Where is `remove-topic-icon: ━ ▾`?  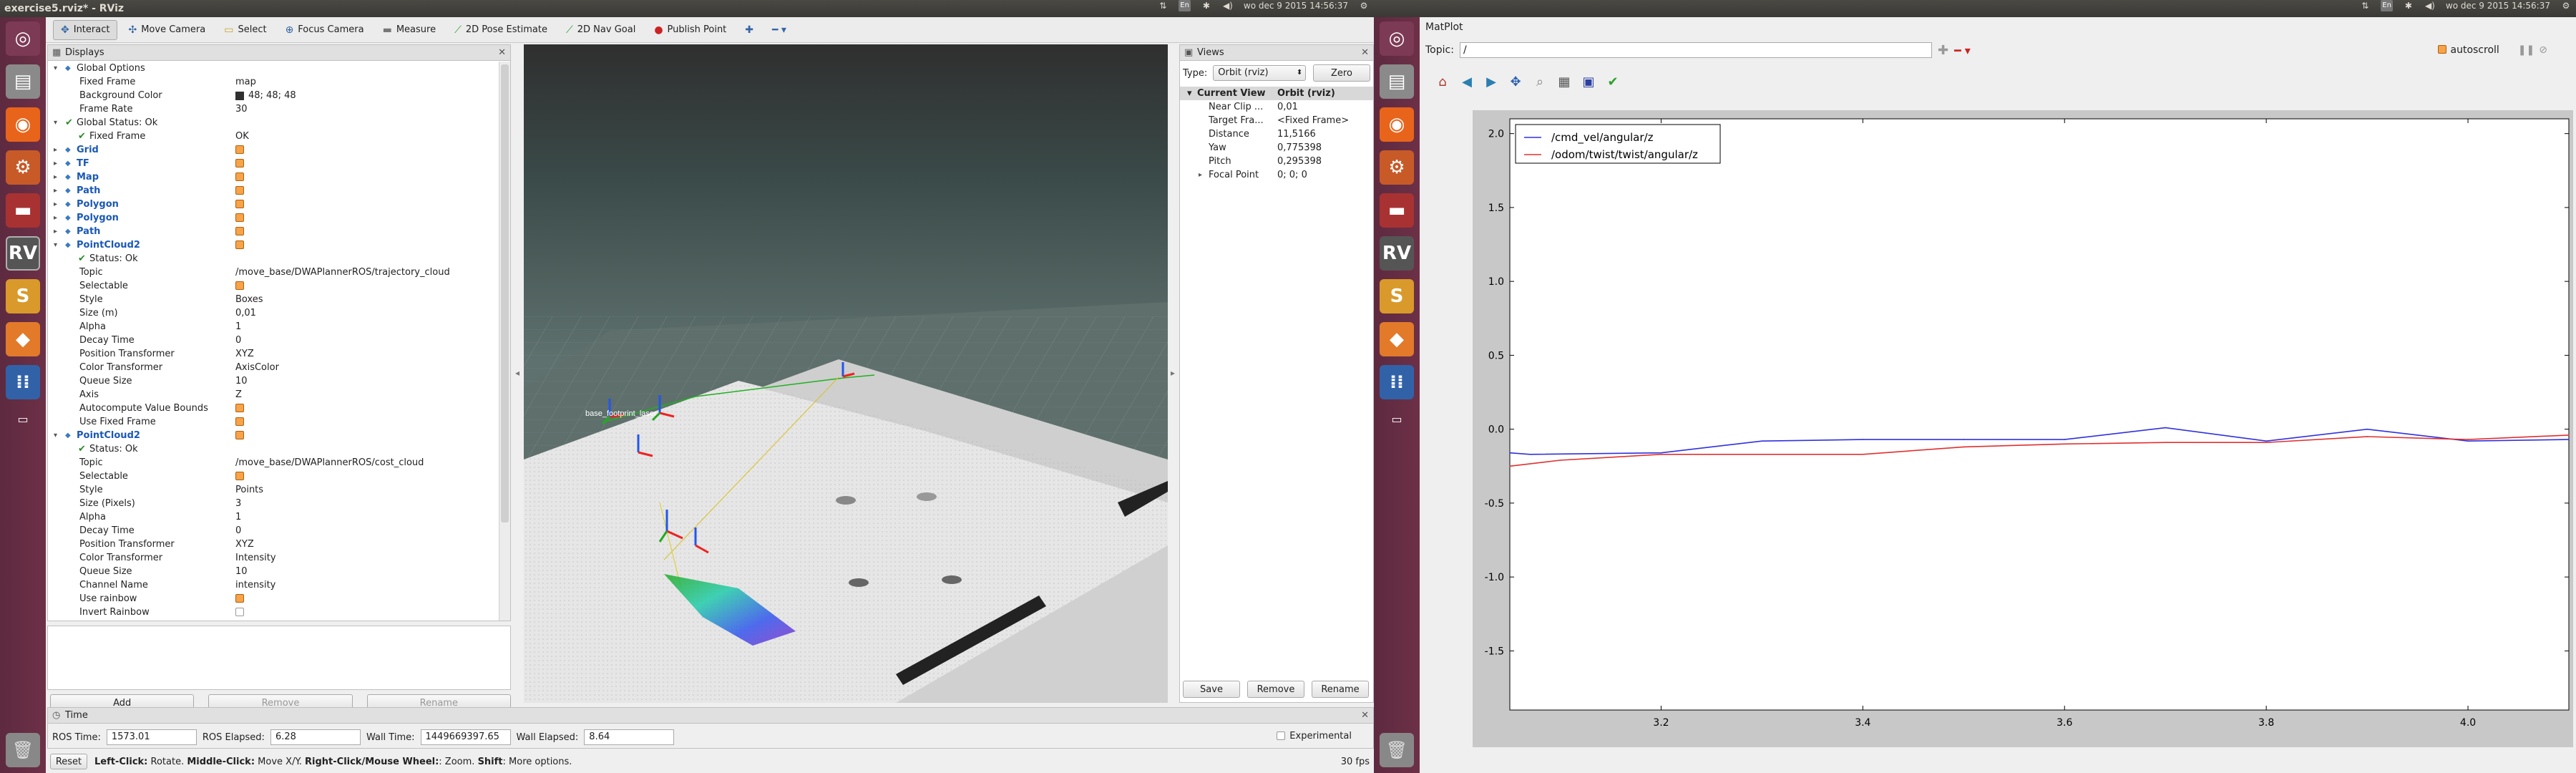
remove-topic-icon: ━ ▾ is located at coordinates (1962, 50).